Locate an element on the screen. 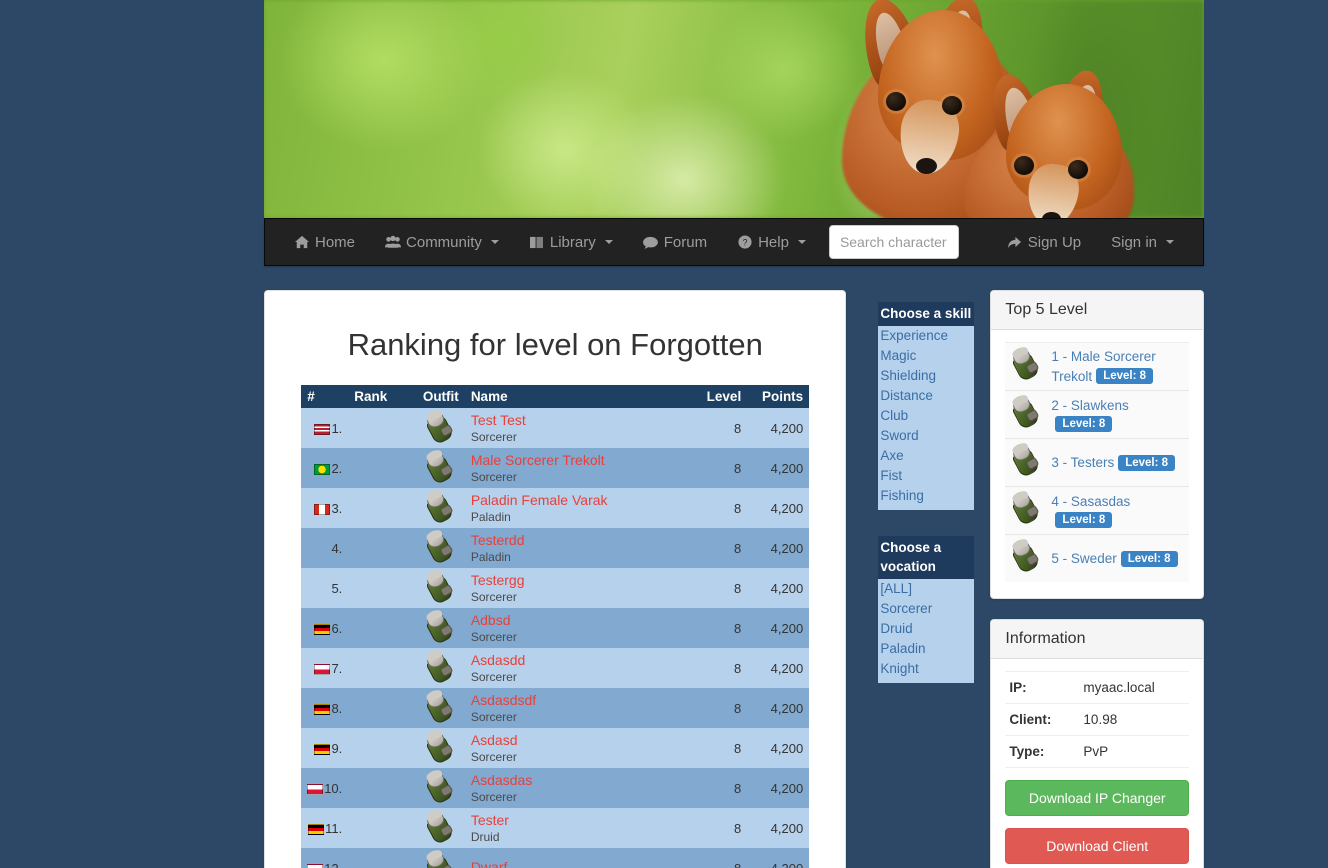 The height and width of the screenshot is (868, 1328). col-level: Level is located at coordinates (719, 396).